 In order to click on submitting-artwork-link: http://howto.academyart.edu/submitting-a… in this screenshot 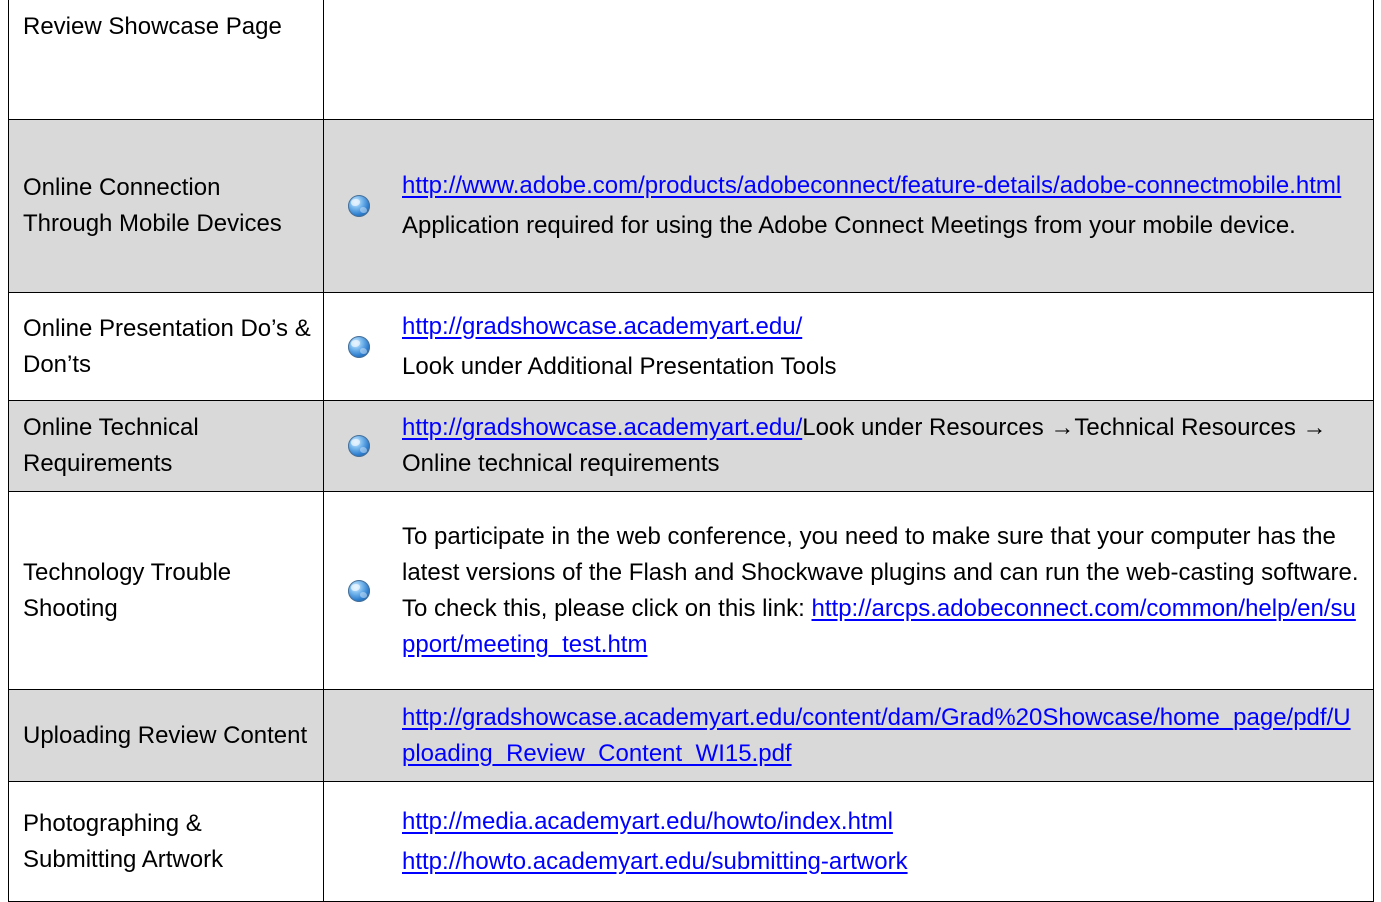, I will do `click(655, 861)`.